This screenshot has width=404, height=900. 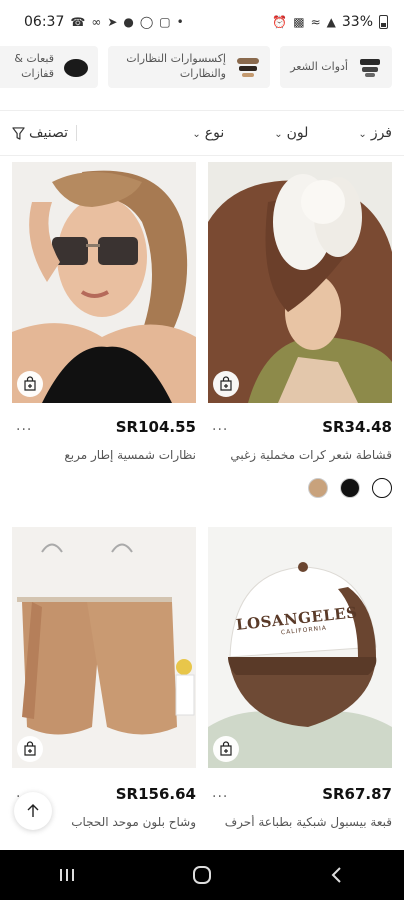 What do you see at coordinates (370, 68) in the screenshot?
I see `hair-tools-thumb-icon` at bounding box center [370, 68].